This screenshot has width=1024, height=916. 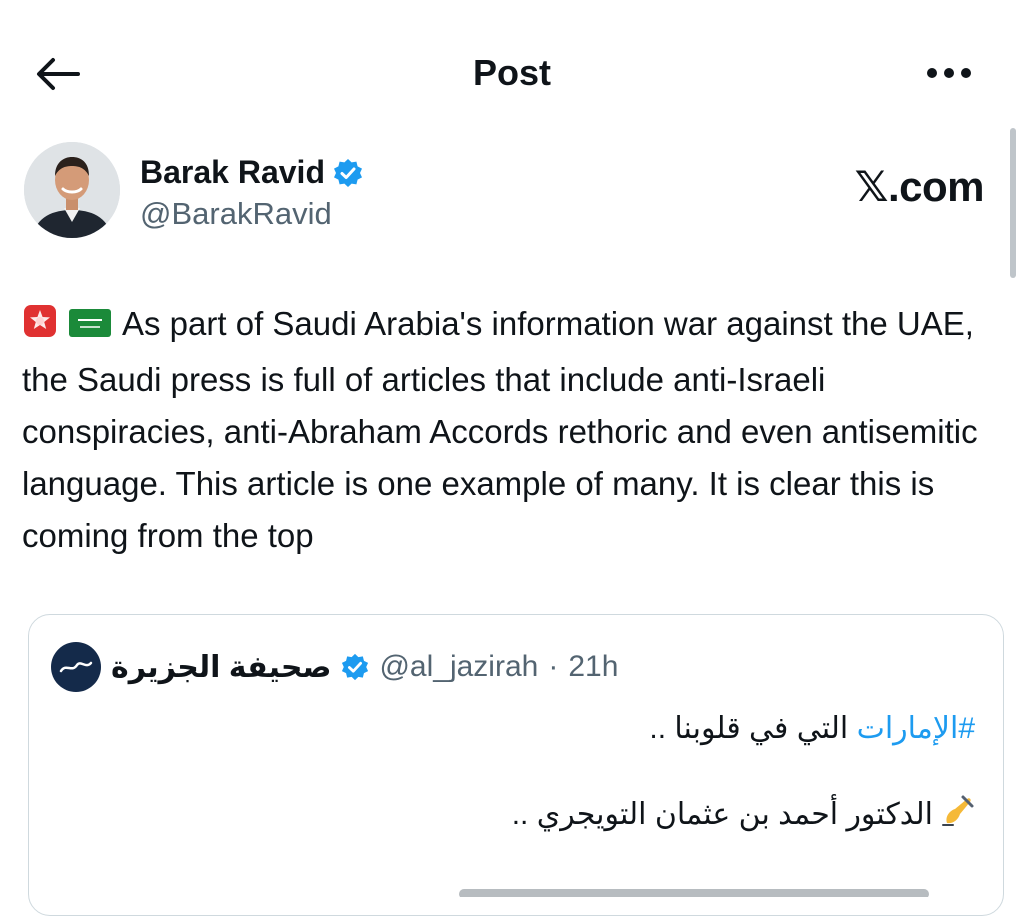 I want to click on quoted-text-line-2: الدكتور أحمد بن عثمان التويجري .., so click(x=743, y=814).